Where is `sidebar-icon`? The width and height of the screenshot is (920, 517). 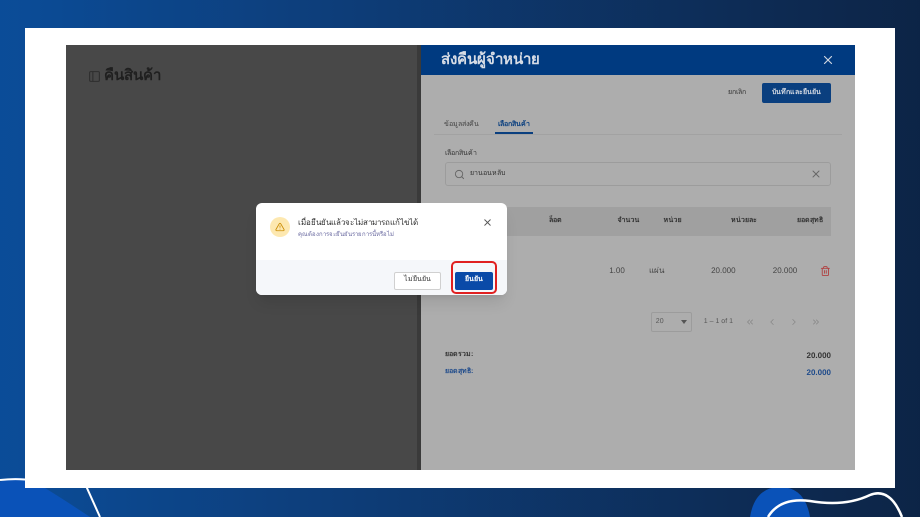
sidebar-icon is located at coordinates (94, 76).